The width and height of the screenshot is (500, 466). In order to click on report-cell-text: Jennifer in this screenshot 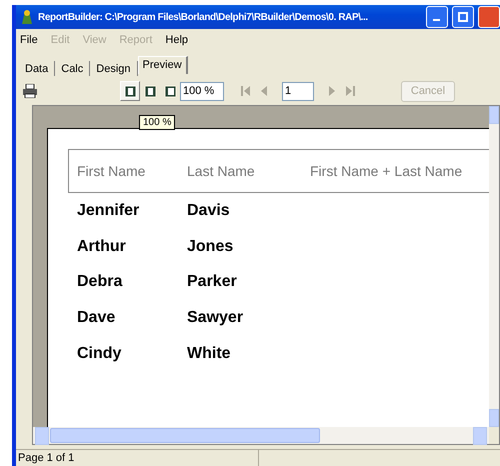, I will do `click(108, 211)`.